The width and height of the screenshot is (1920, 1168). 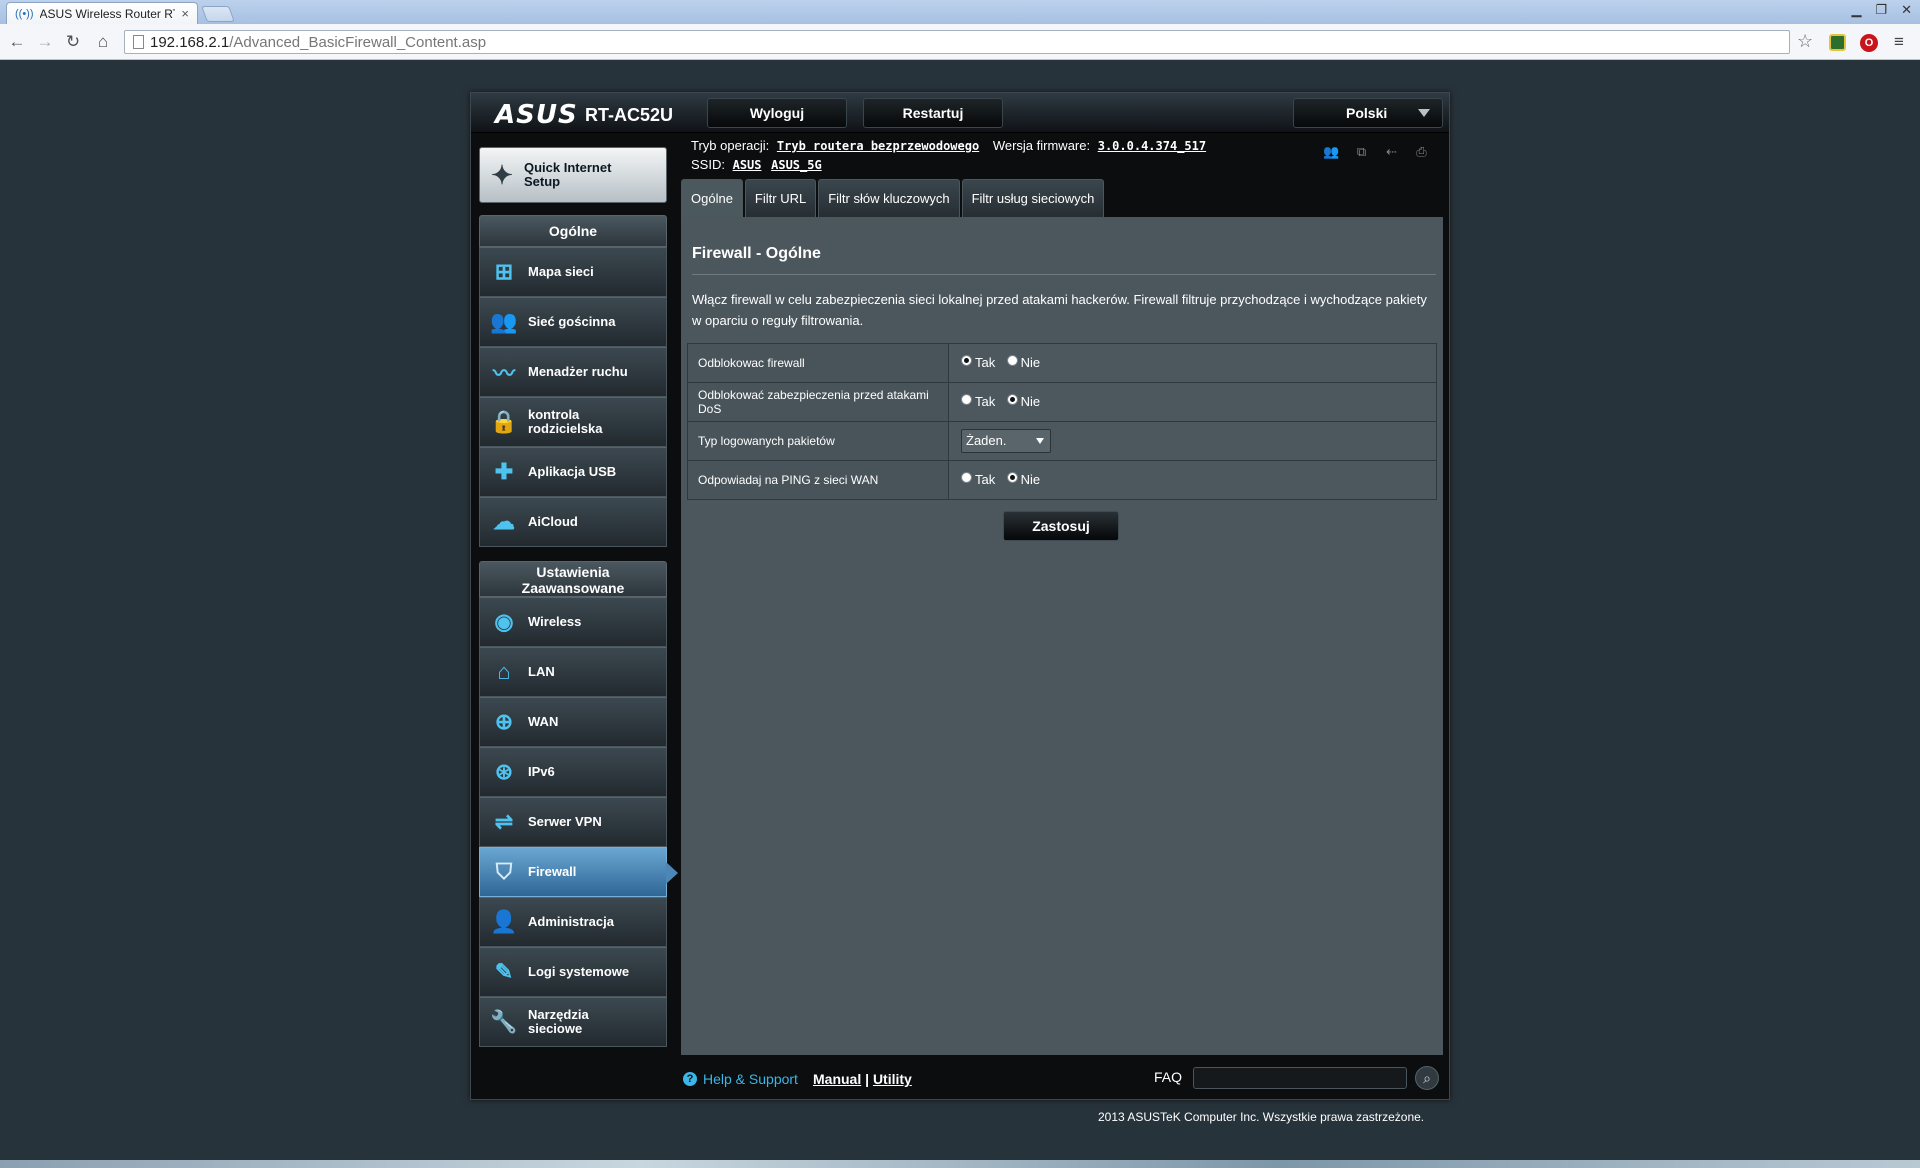 What do you see at coordinates (1192, 480) in the screenshot?
I see `wan-ping-field: Tak Nie` at bounding box center [1192, 480].